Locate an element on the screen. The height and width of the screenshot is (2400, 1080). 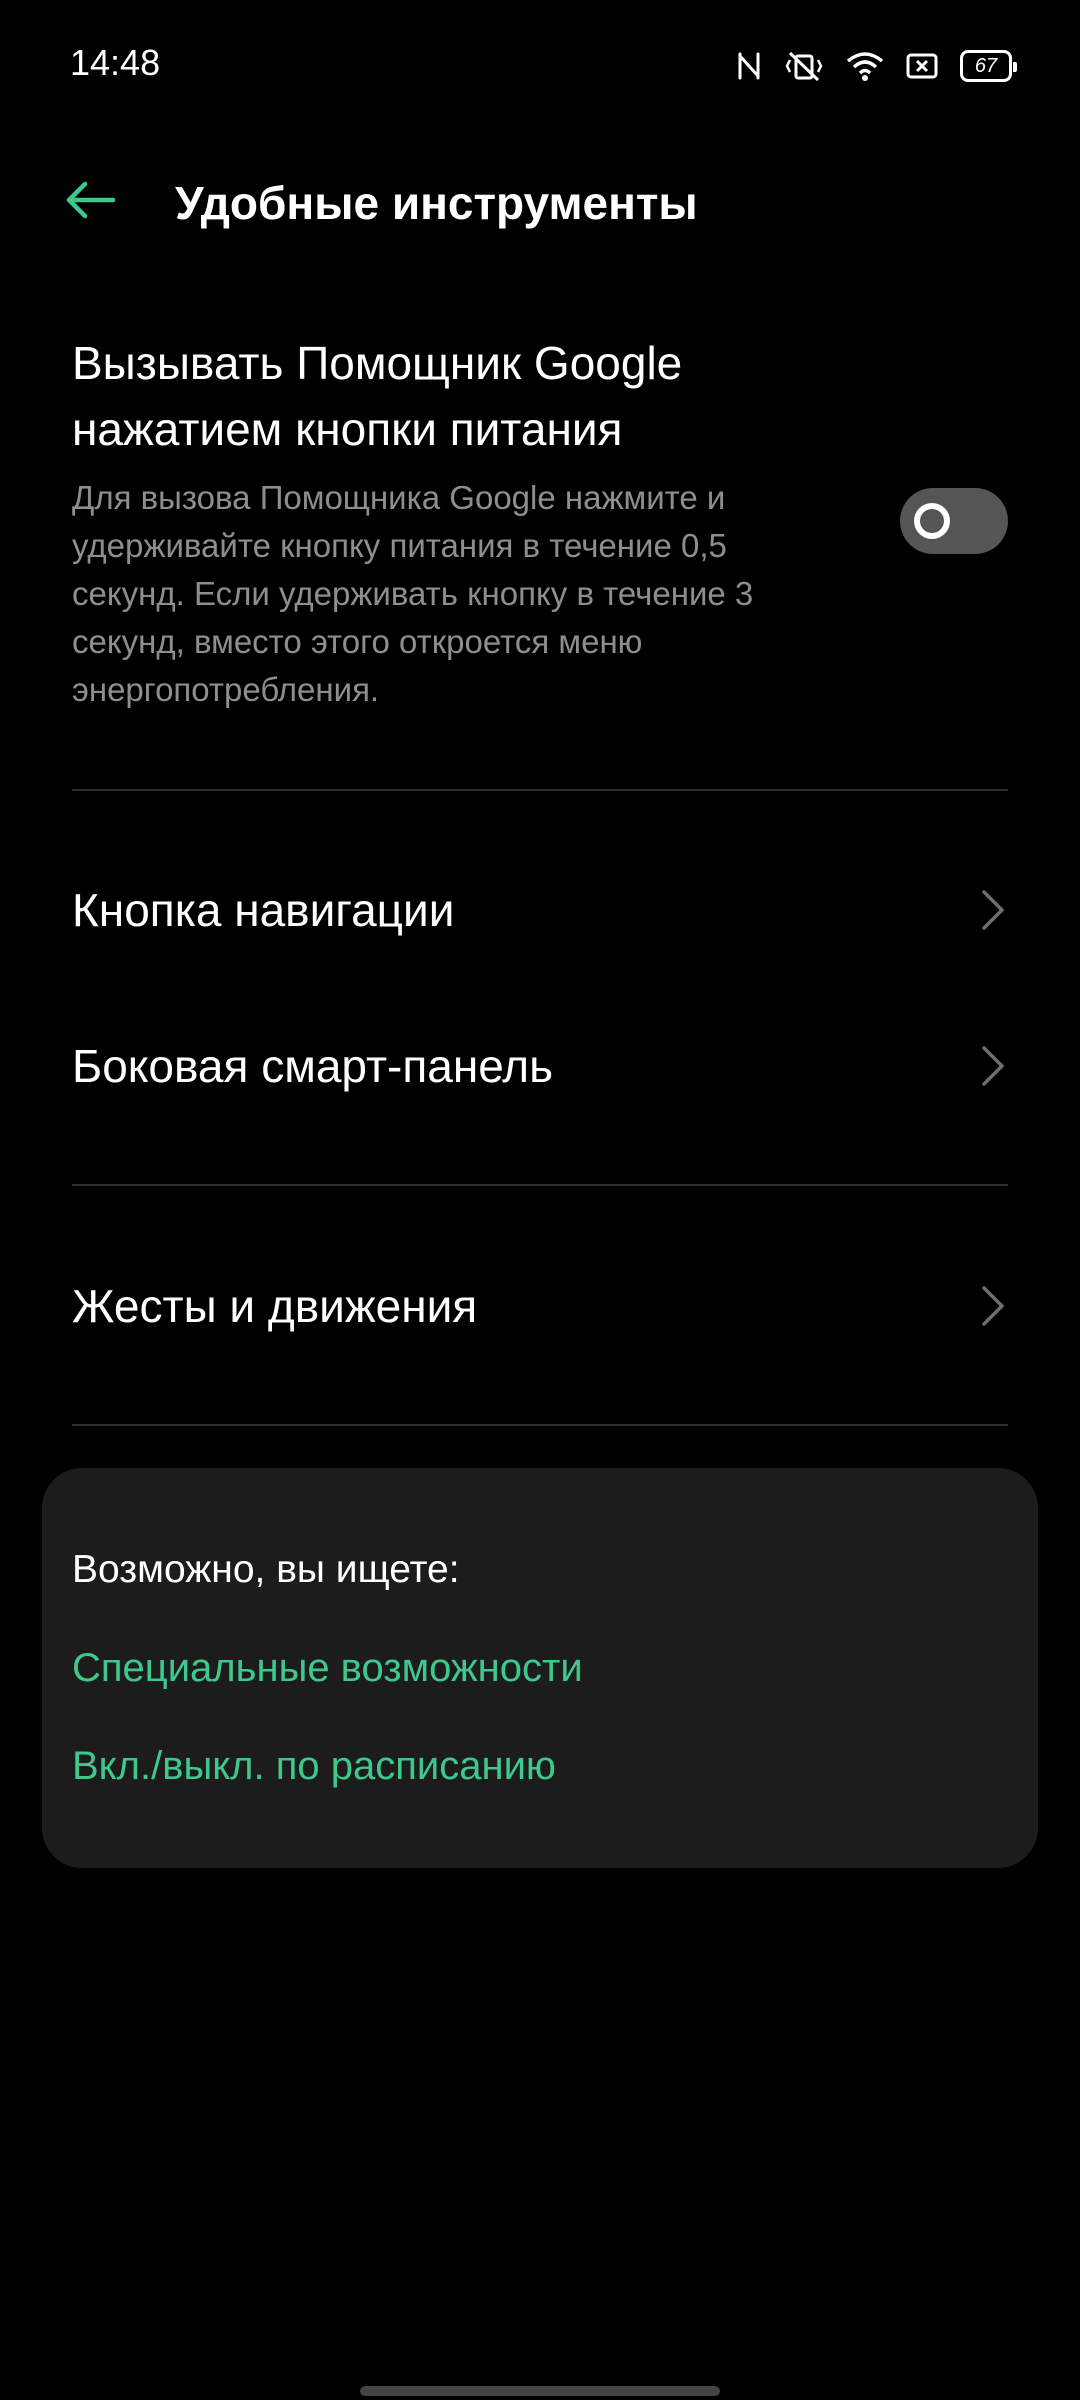
suggestion-link-schedule: Вкл./выкл. по расписанию is located at coordinates (314, 1766).